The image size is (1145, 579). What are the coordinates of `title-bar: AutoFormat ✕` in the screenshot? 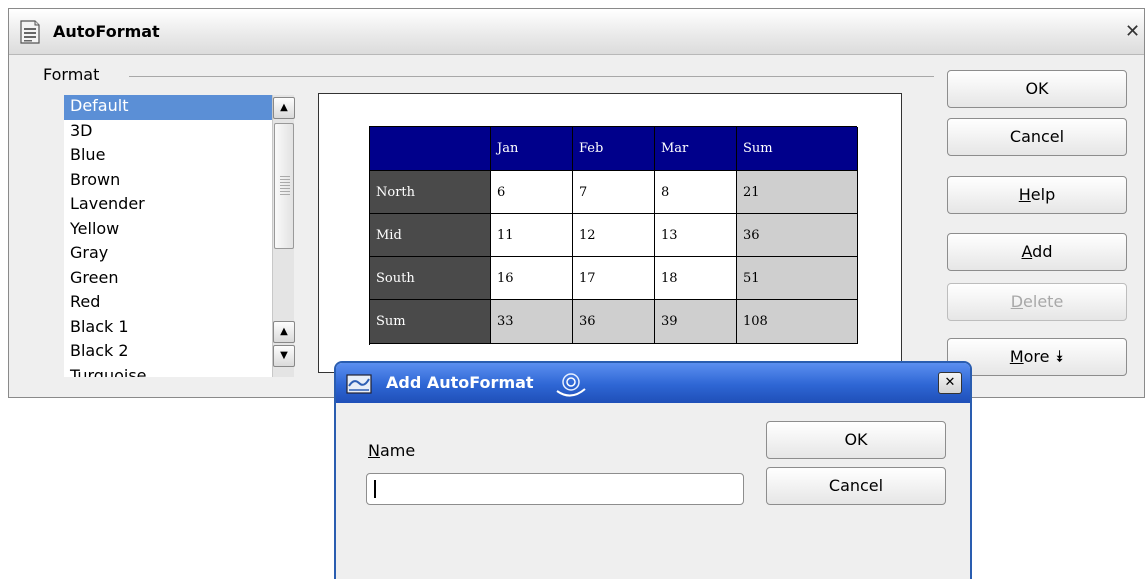 It's located at (576, 32).